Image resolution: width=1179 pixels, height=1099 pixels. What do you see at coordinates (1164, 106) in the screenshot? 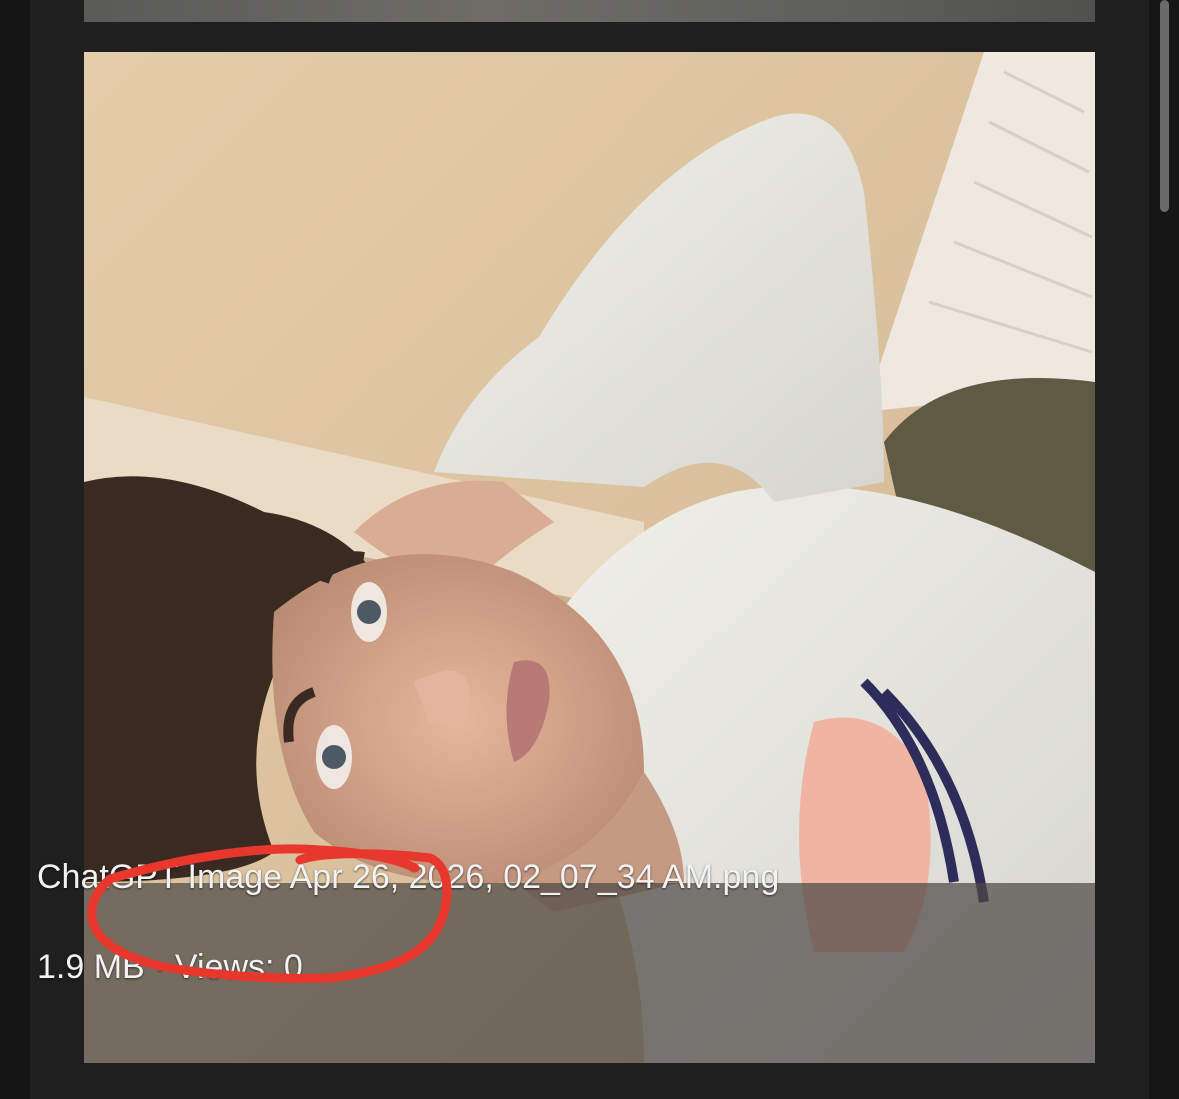
I see `scrollbar-thumb` at bounding box center [1164, 106].